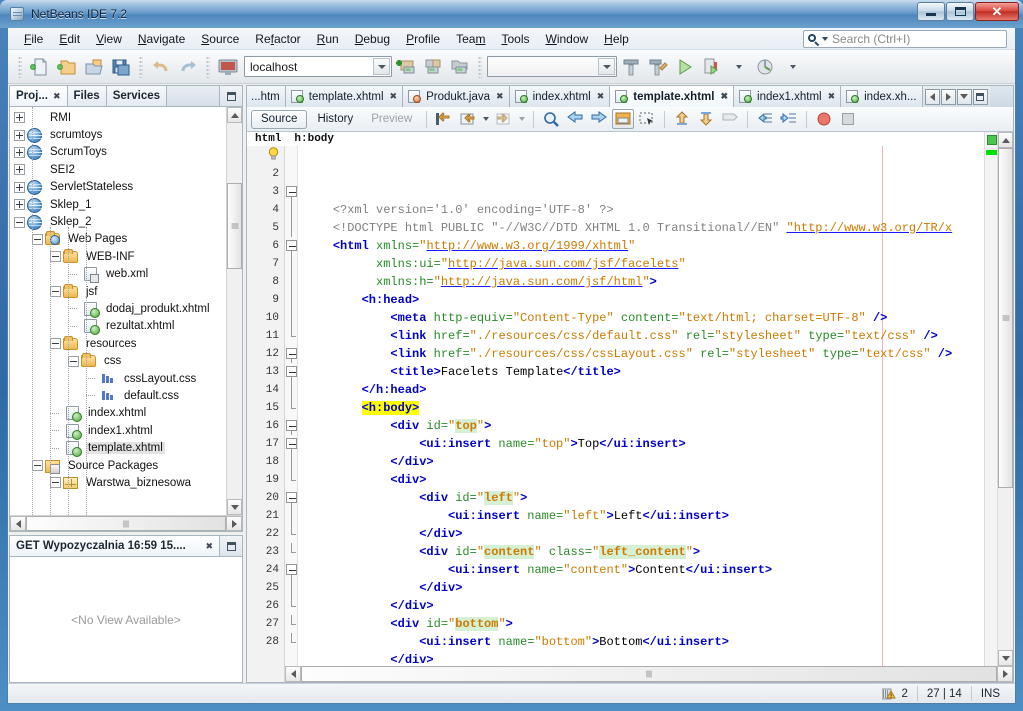  I want to click on menu-source: Source, so click(220, 39).